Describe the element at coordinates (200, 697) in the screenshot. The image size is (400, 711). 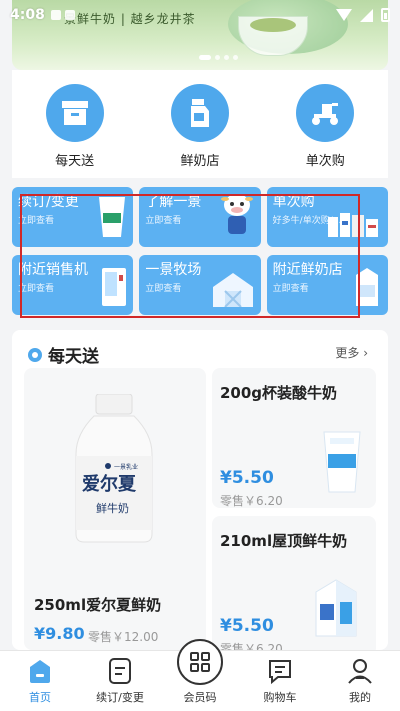
I see `tab-label: 会员码` at that location.